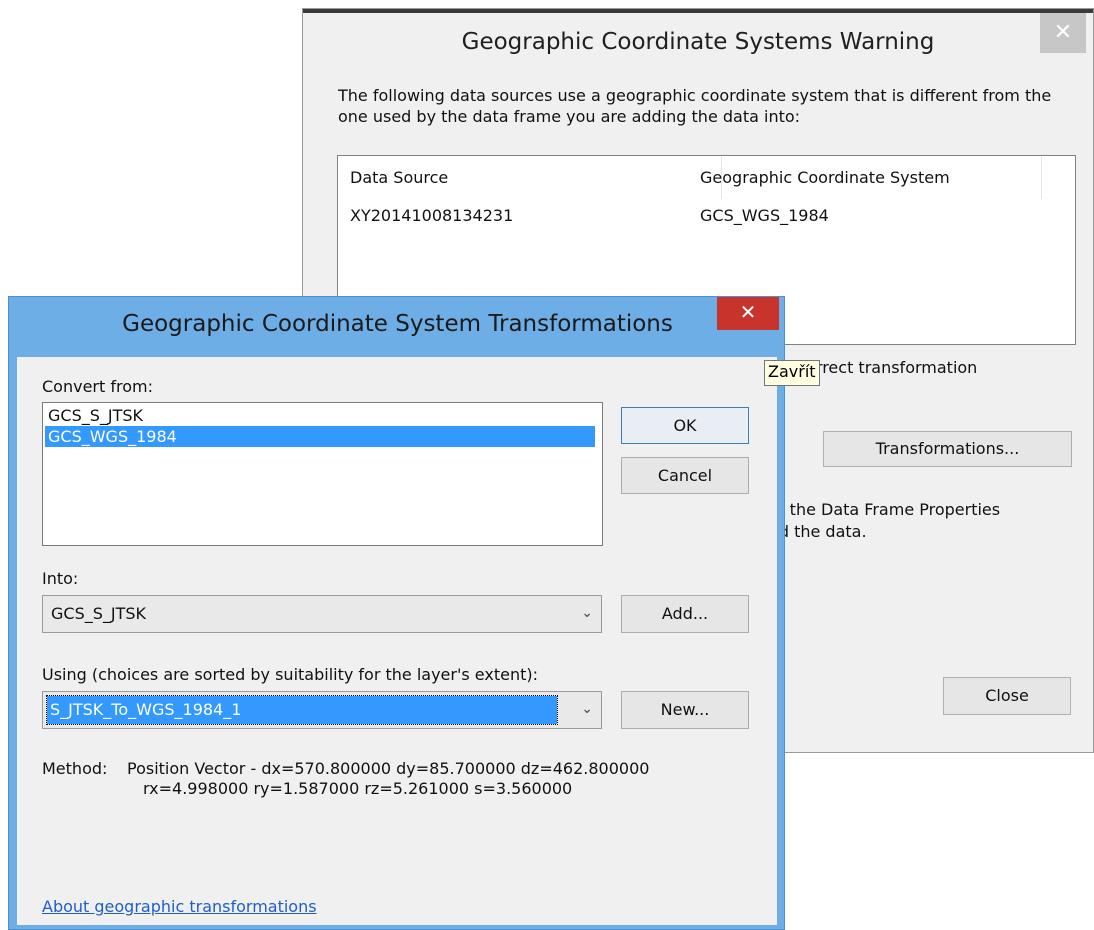 Image resolution: width=1094 pixels, height=930 pixels. Describe the element at coordinates (748, 313) in the screenshot. I see `dialog-close-icon: ✕` at that location.